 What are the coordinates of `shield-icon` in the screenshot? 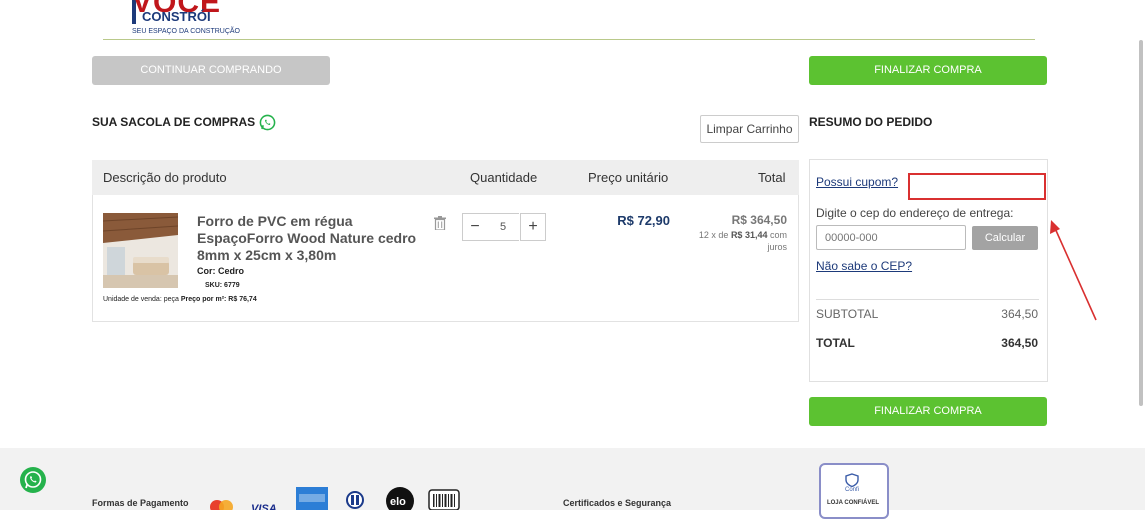 It's located at (852, 480).